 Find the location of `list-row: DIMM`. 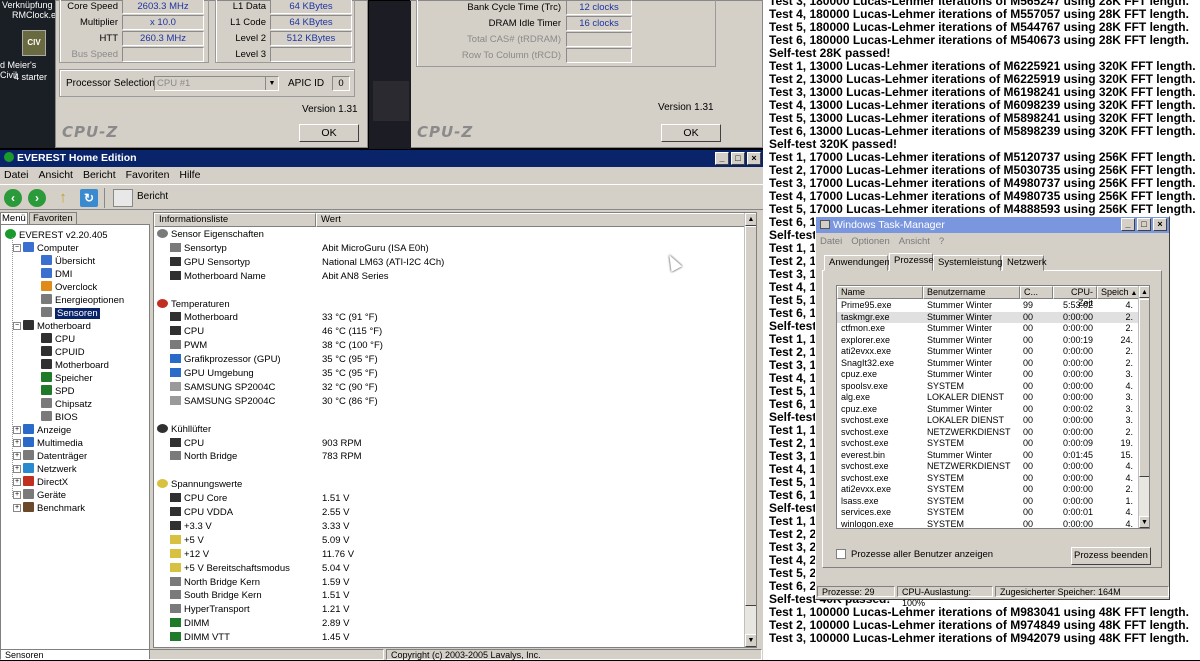

list-row: DIMM is located at coordinates (189, 624).